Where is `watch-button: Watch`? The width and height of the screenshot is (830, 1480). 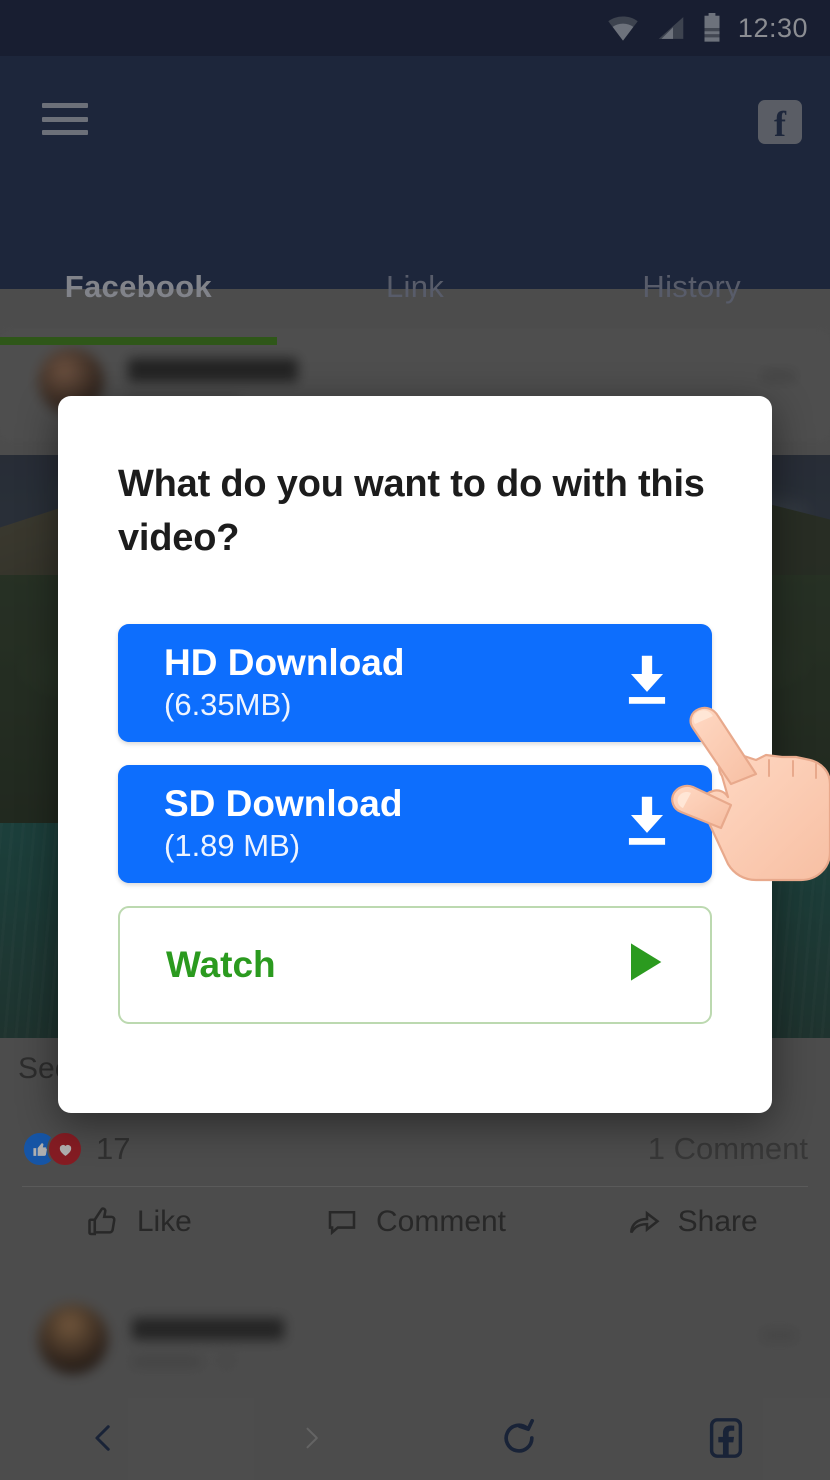 watch-button: Watch is located at coordinates (415, 964).